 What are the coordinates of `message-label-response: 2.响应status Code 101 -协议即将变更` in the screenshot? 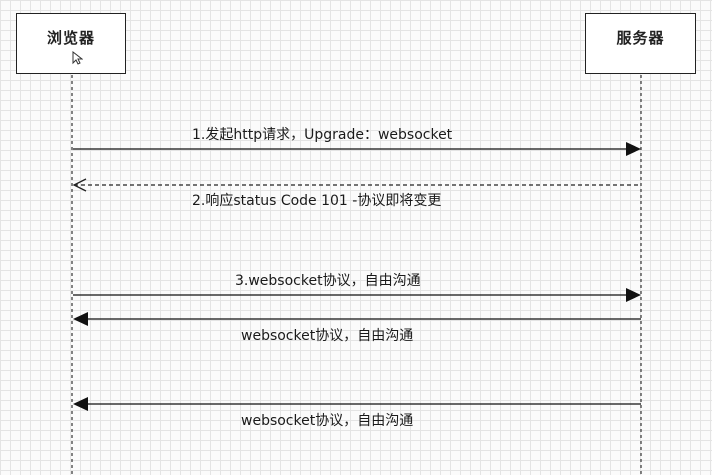 It's located at (317, 201).